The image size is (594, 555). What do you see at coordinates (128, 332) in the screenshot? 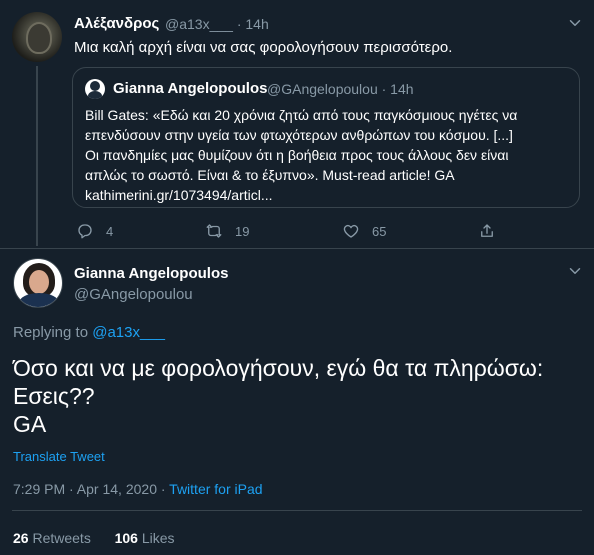
I see `replying-to-handle: @a13x___` at bounding box center [128, 332].